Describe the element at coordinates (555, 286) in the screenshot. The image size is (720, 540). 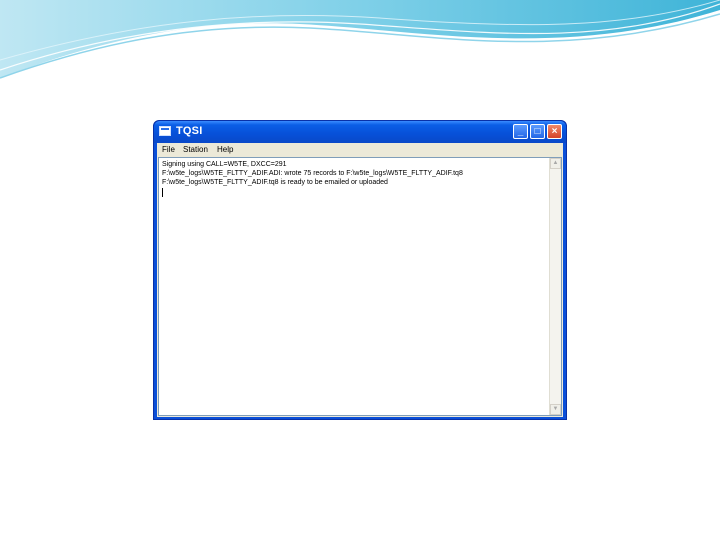
I see `vertical-scrollbar: ▲ ▼` at that location.